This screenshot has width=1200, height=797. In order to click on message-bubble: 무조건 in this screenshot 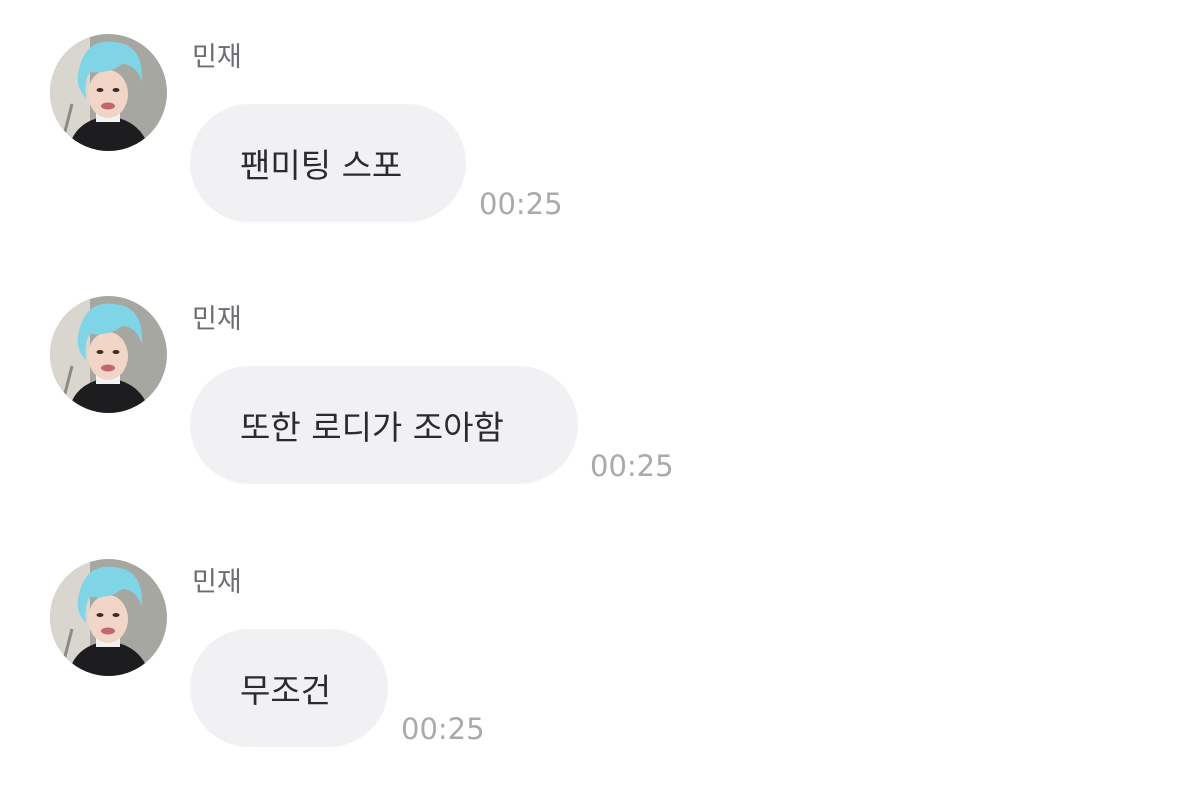, I will do `click(289, 688)`.